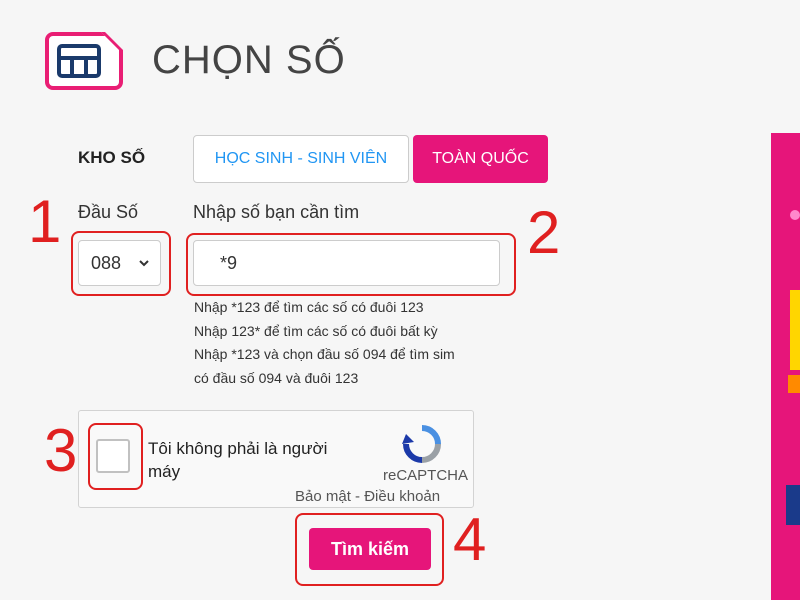 The height and width of the screenshot is (600, 800). I want to click on captcha-label: Tôi không phải là người máy, so click(238, 460).